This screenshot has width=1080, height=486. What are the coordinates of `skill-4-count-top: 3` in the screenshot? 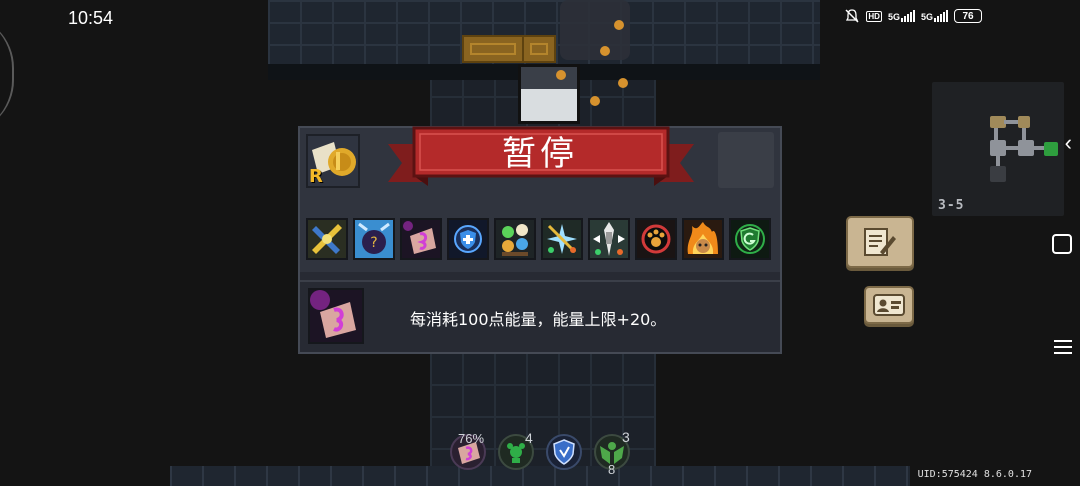 It's located at (626, 437).